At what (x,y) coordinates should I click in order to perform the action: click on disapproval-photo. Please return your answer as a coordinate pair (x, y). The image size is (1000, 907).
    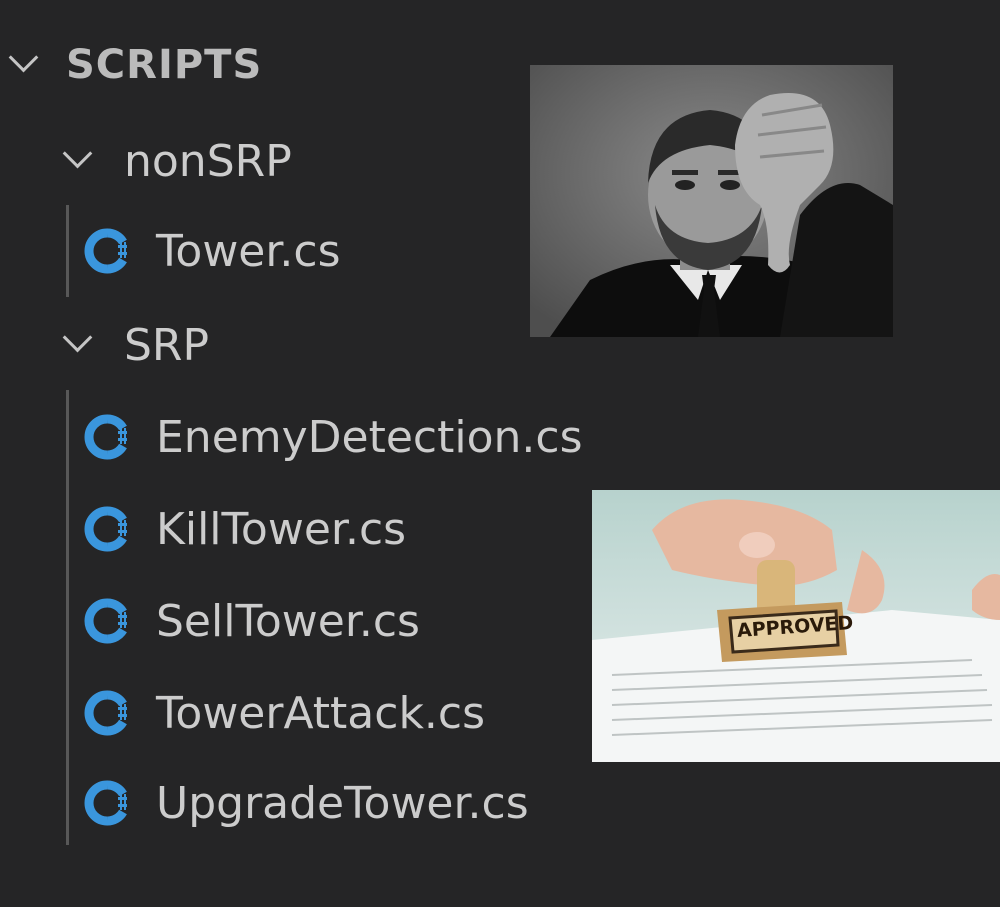
    Looking at the image, I should click on (711, 201).